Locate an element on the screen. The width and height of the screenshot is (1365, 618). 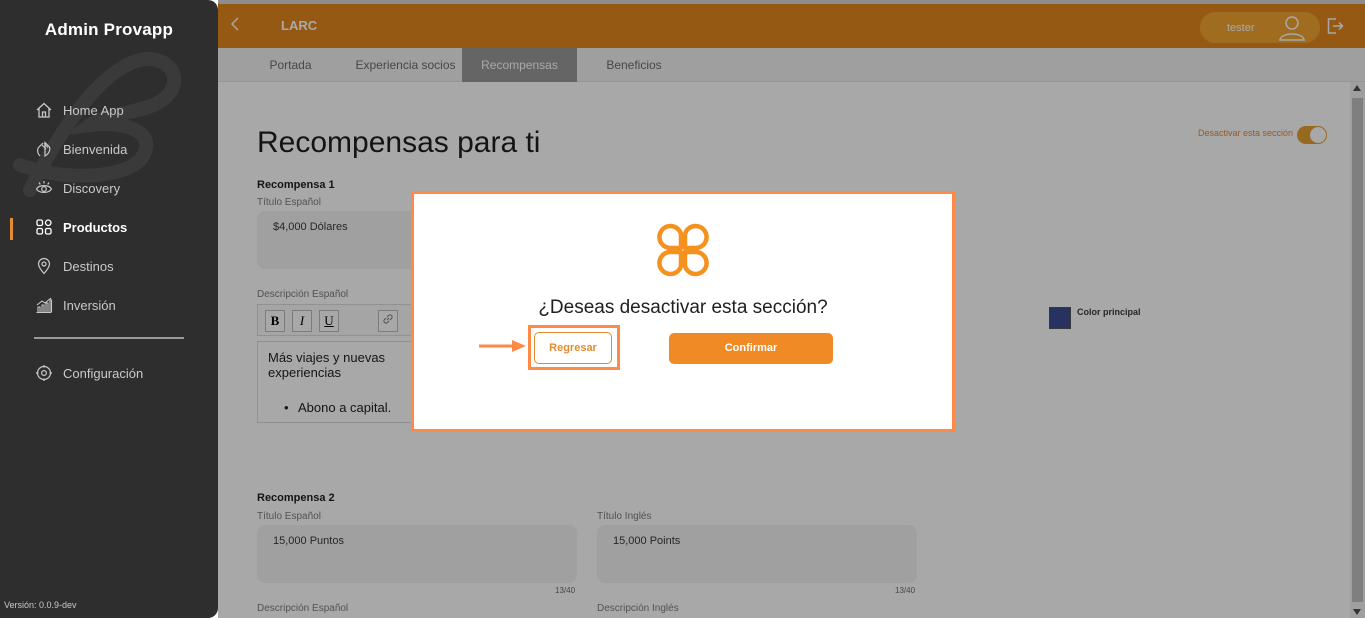
sidebar-item-discovery: Discovery is located at coordinates (77, 188).